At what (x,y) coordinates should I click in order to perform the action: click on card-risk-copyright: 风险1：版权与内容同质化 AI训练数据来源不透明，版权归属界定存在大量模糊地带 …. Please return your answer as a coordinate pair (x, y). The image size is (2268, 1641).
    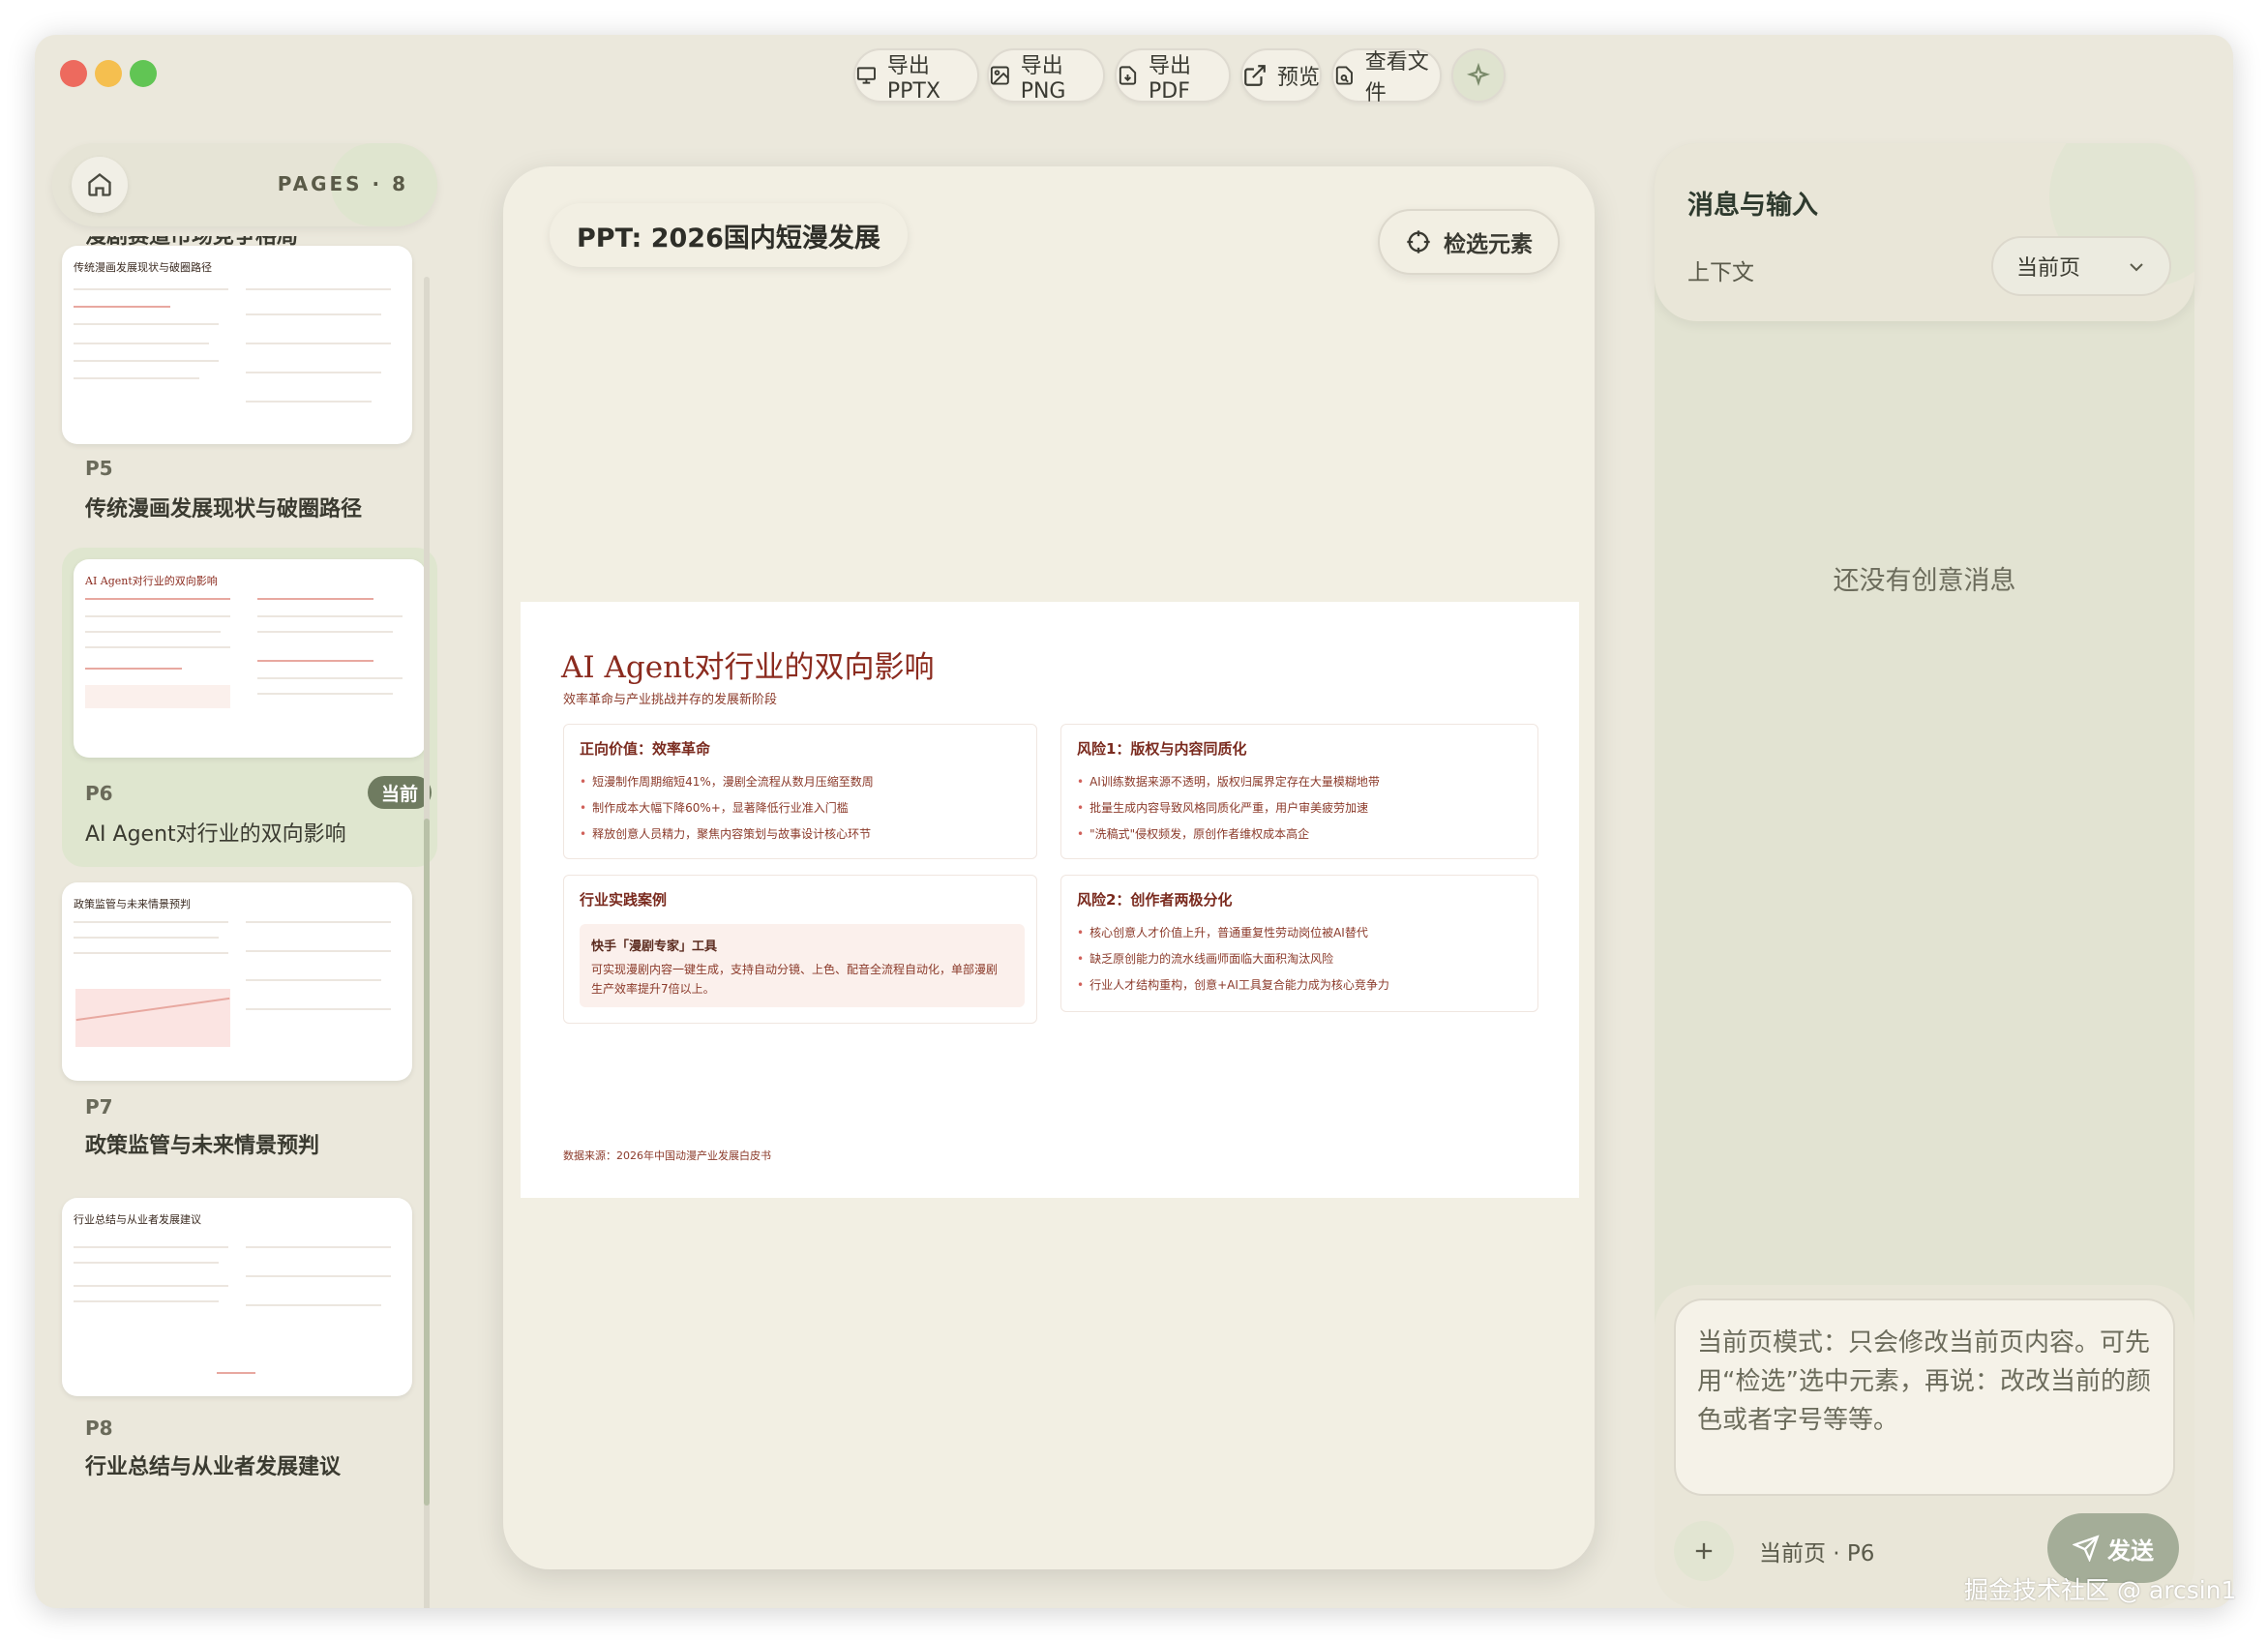
    Looking at the image, I should click on (1299, 791).